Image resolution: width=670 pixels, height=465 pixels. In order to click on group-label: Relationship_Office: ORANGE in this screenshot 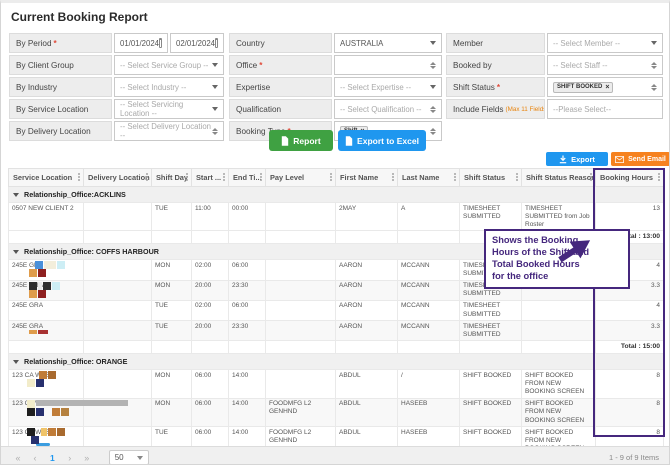, I will do `click(76, 362)`.